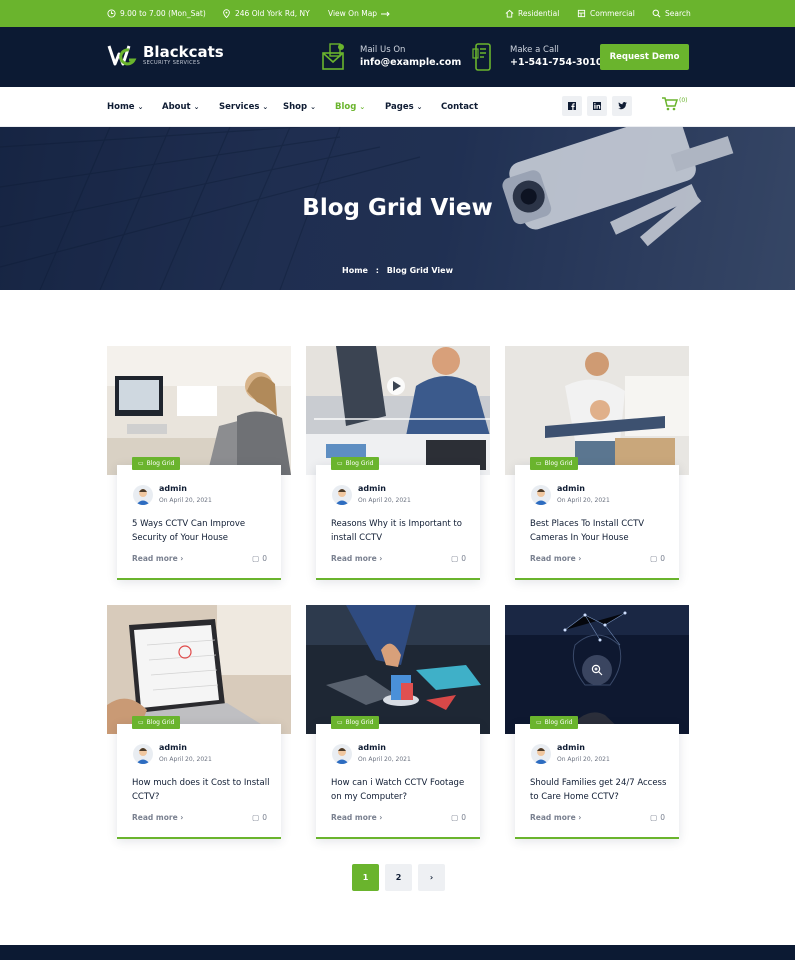 This screenshot has height=960, width=795. What do you see at coordinates (541, 495) in the screenshot?
I see `avatar` at bounding box center [541, 495].